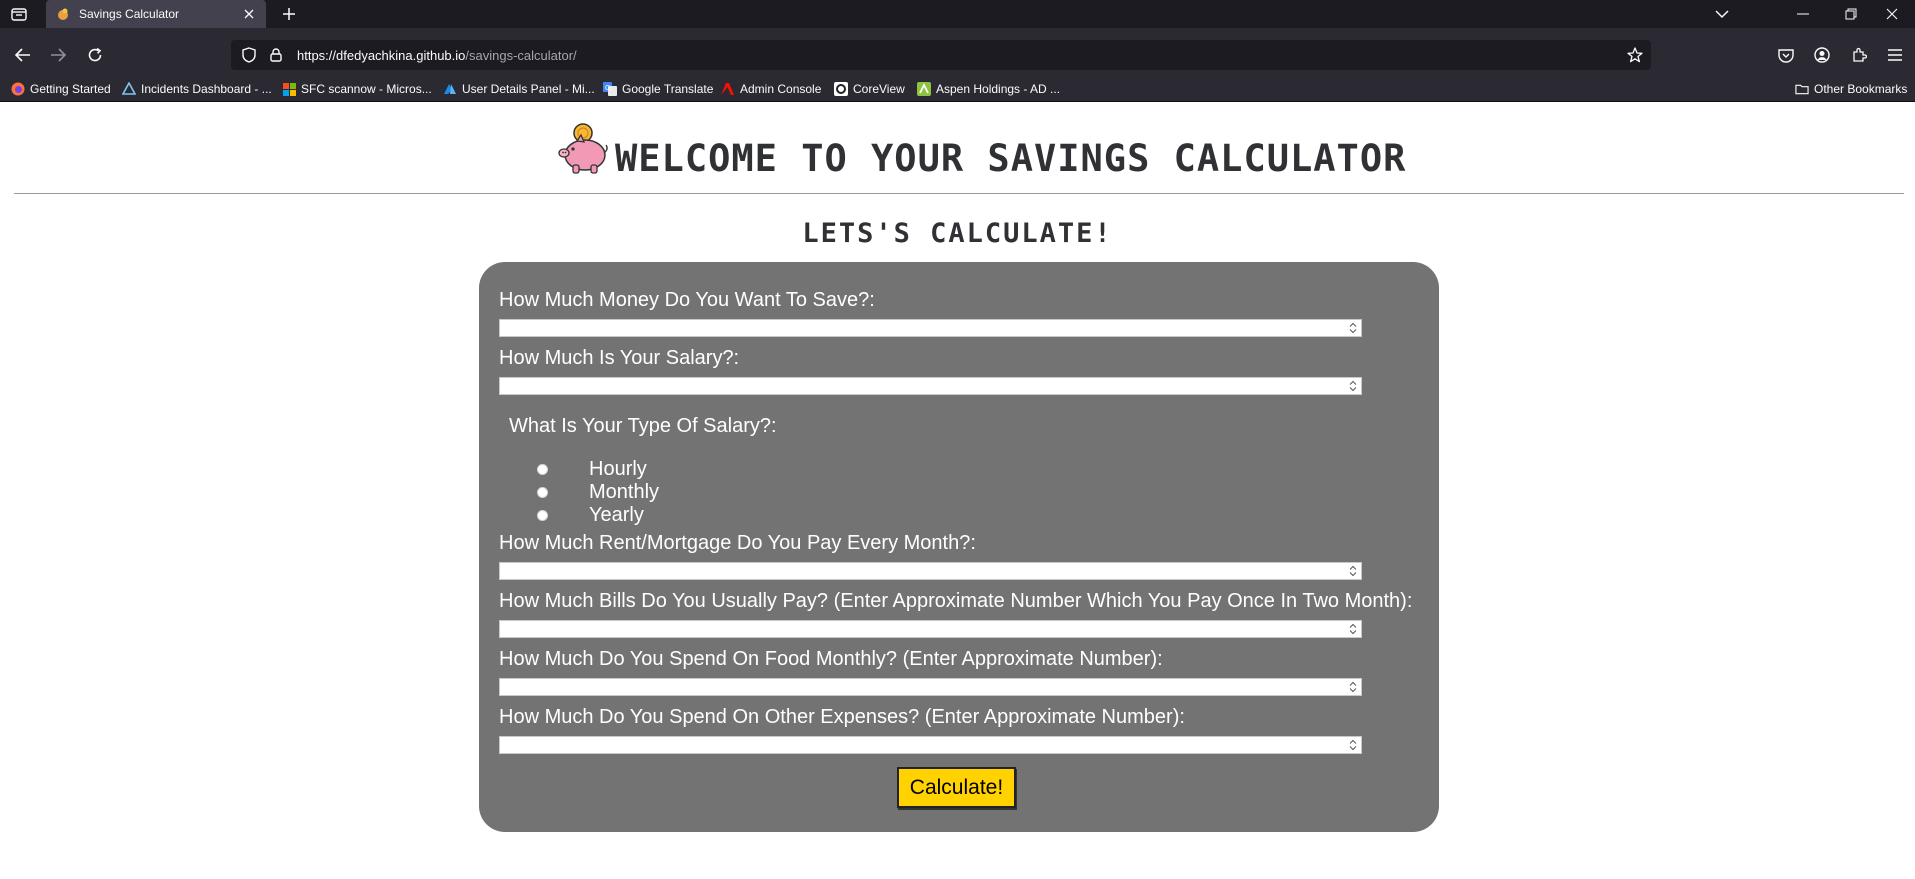 The image size is (1915, 879). What do you see at coordinates (542, 492) in the screenshot?
I see `radio-monthly` at bounding box center [542, 492].